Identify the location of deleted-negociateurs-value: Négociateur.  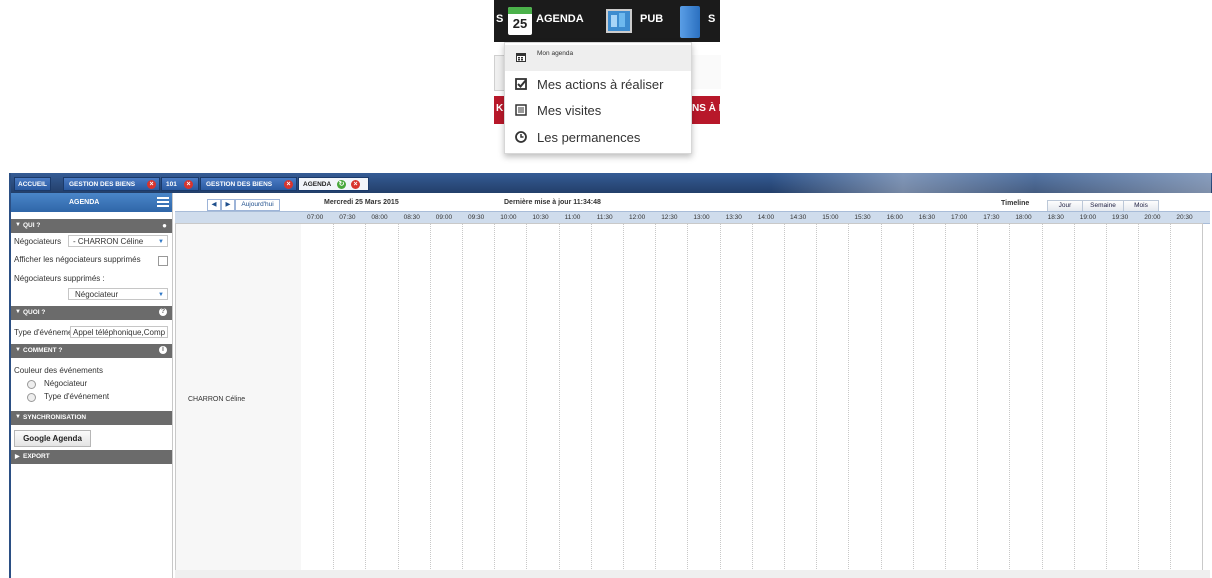
(97, 294).